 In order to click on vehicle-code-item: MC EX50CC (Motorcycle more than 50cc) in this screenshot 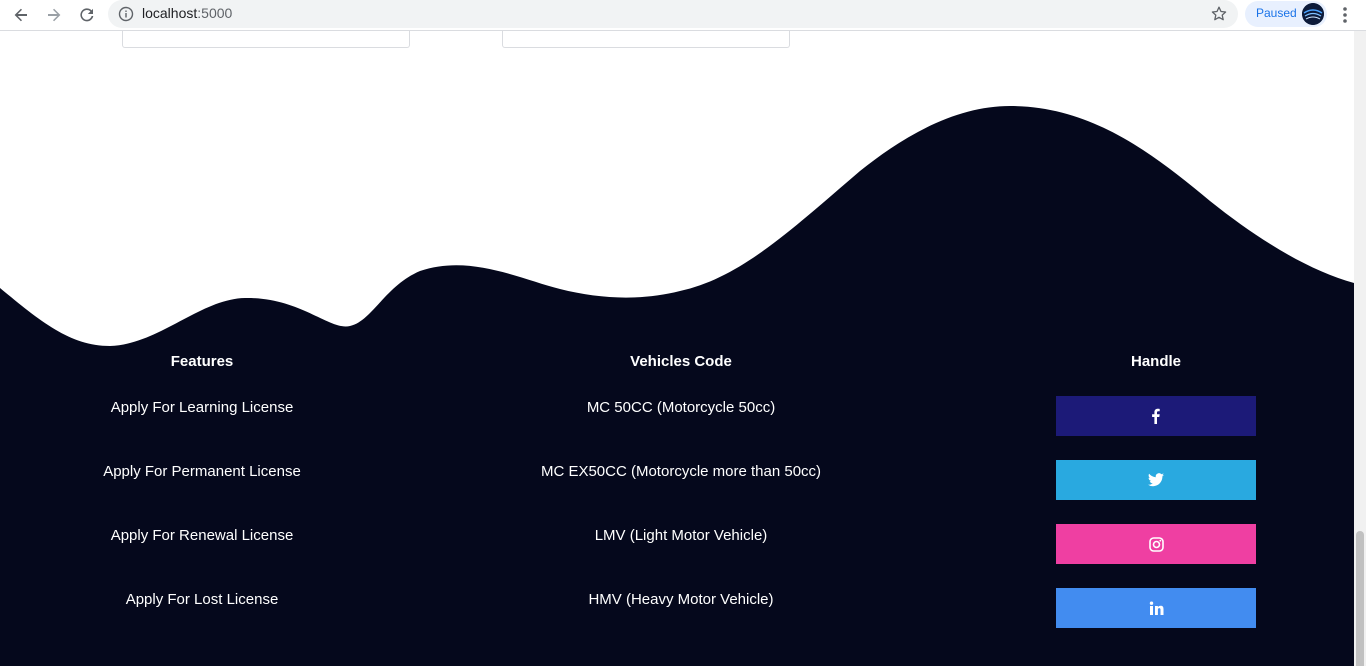, I will do `click(681, 471)`.